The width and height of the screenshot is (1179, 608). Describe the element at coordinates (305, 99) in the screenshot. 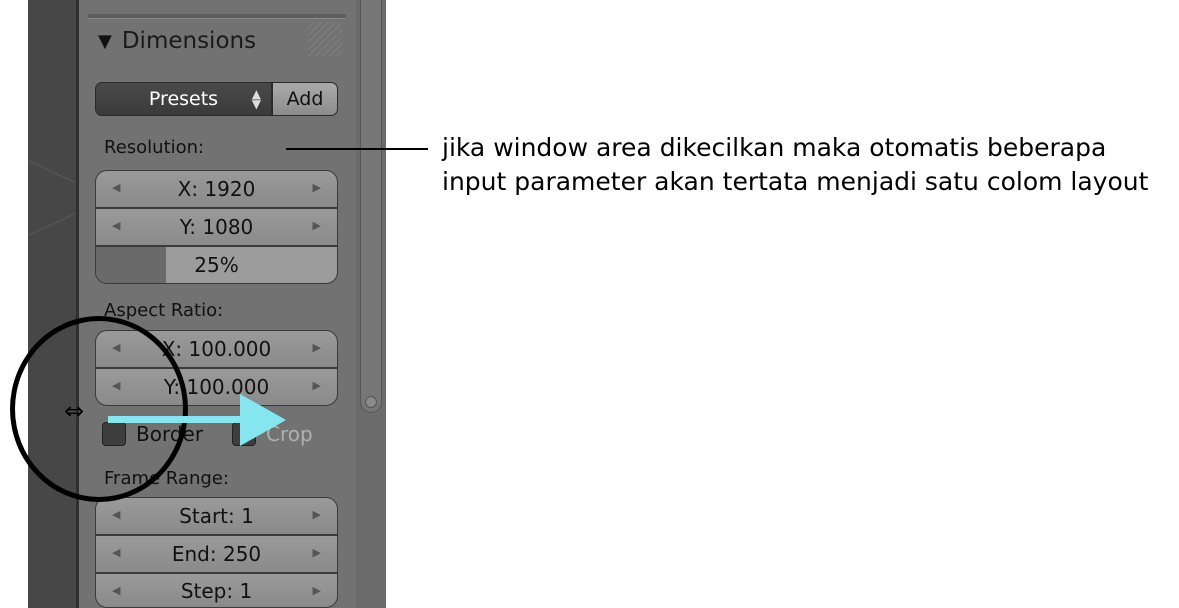

I see `add-preset-button: Add` at that location.